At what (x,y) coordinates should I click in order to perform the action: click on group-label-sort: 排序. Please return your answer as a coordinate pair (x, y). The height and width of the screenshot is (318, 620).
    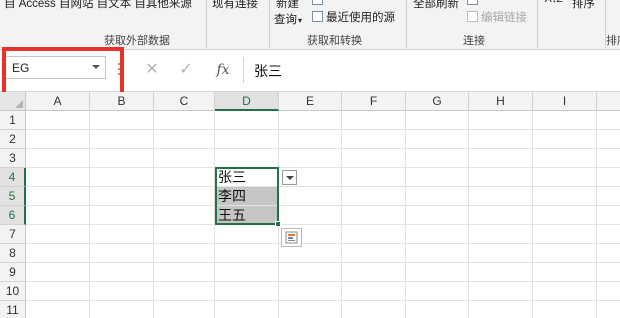
    Looking at the image, I should click on (613, 41).